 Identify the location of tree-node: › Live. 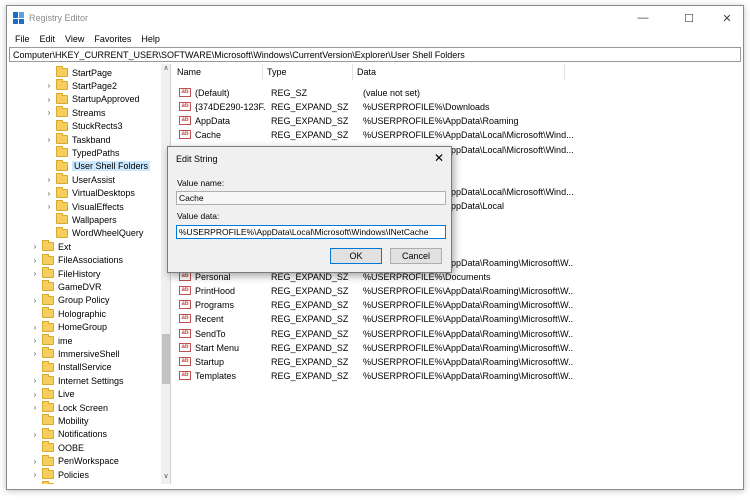
(53, 394).